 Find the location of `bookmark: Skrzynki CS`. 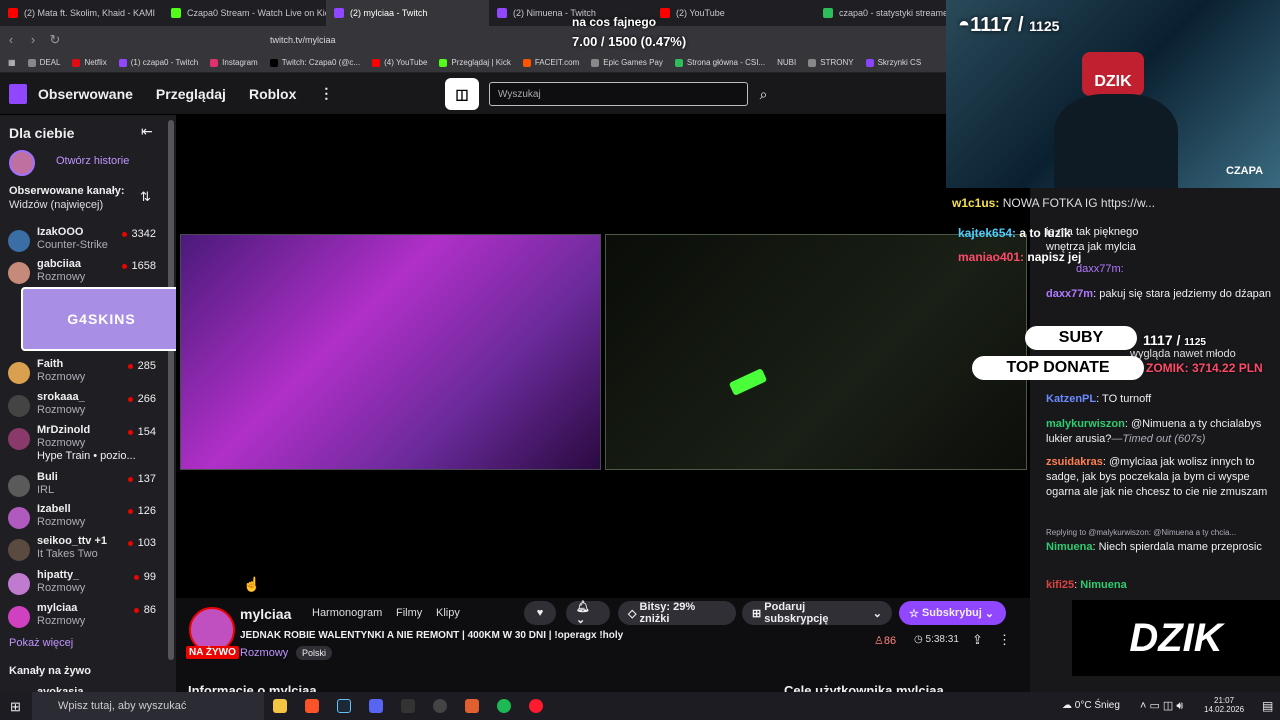

bookmark: Skrzynki CS is located at coordinates (893, 62).